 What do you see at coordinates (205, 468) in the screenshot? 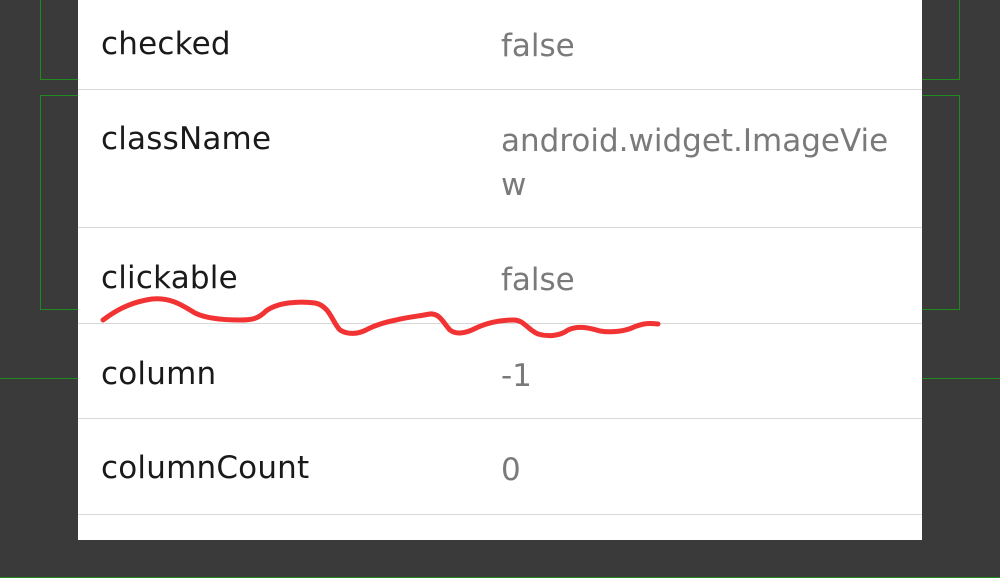
I see `property-name: columnCount` at bounding box center [205, 468].